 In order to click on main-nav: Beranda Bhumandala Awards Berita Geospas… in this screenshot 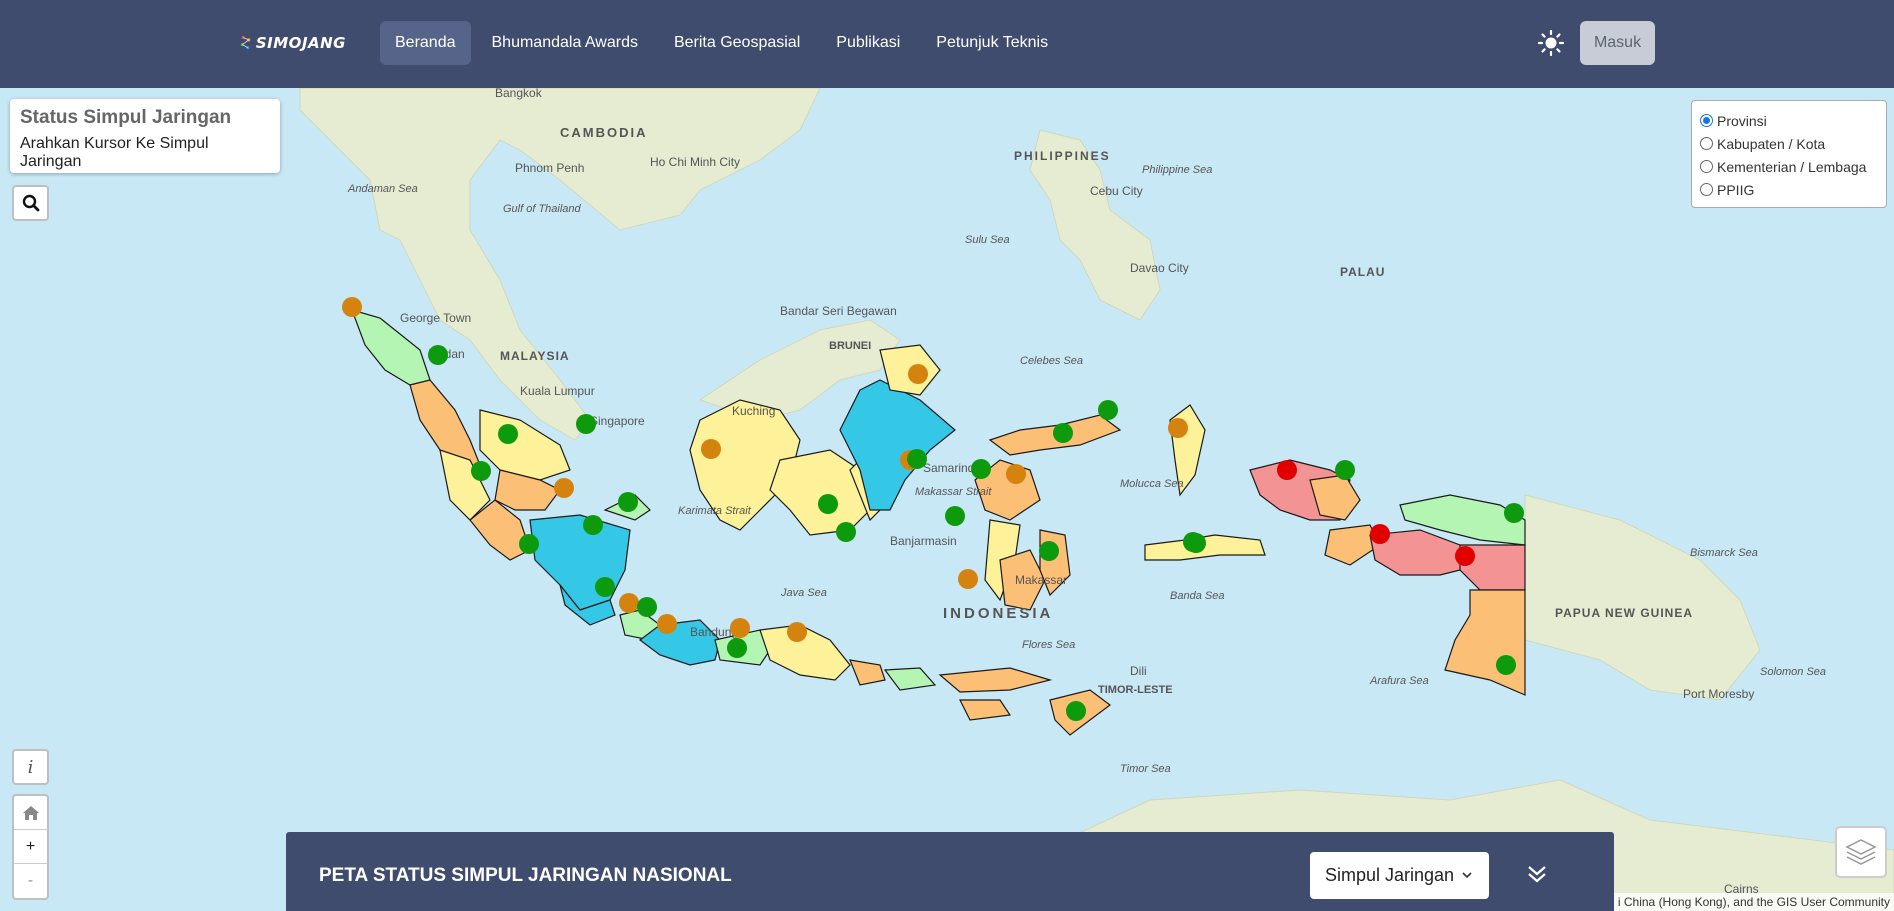, I will do `click(721, 43)`.